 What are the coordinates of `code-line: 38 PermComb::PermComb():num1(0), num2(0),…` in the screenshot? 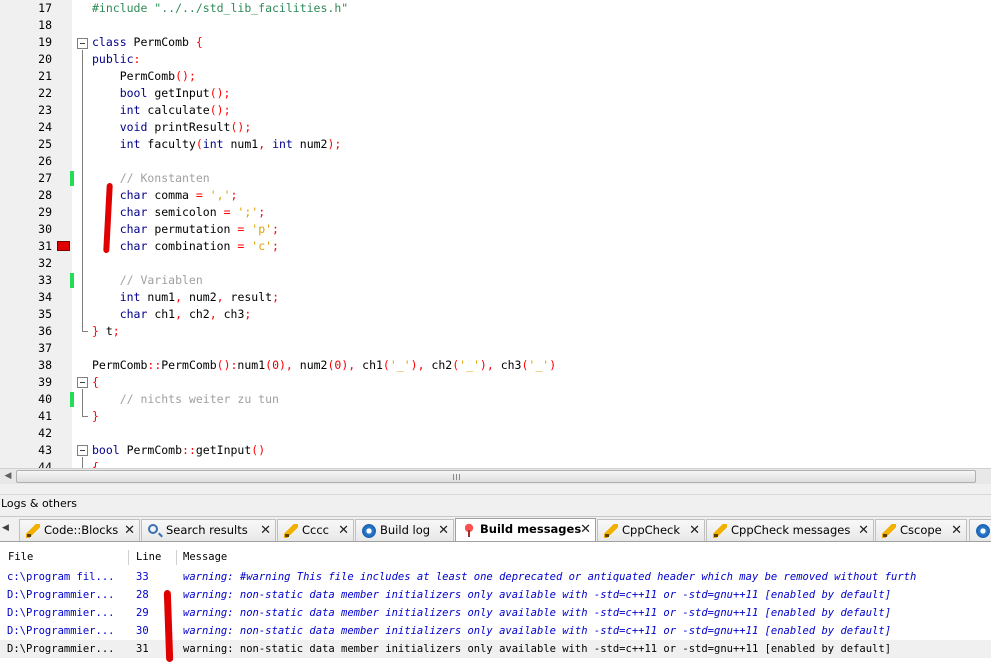 It's located at (495, 365).